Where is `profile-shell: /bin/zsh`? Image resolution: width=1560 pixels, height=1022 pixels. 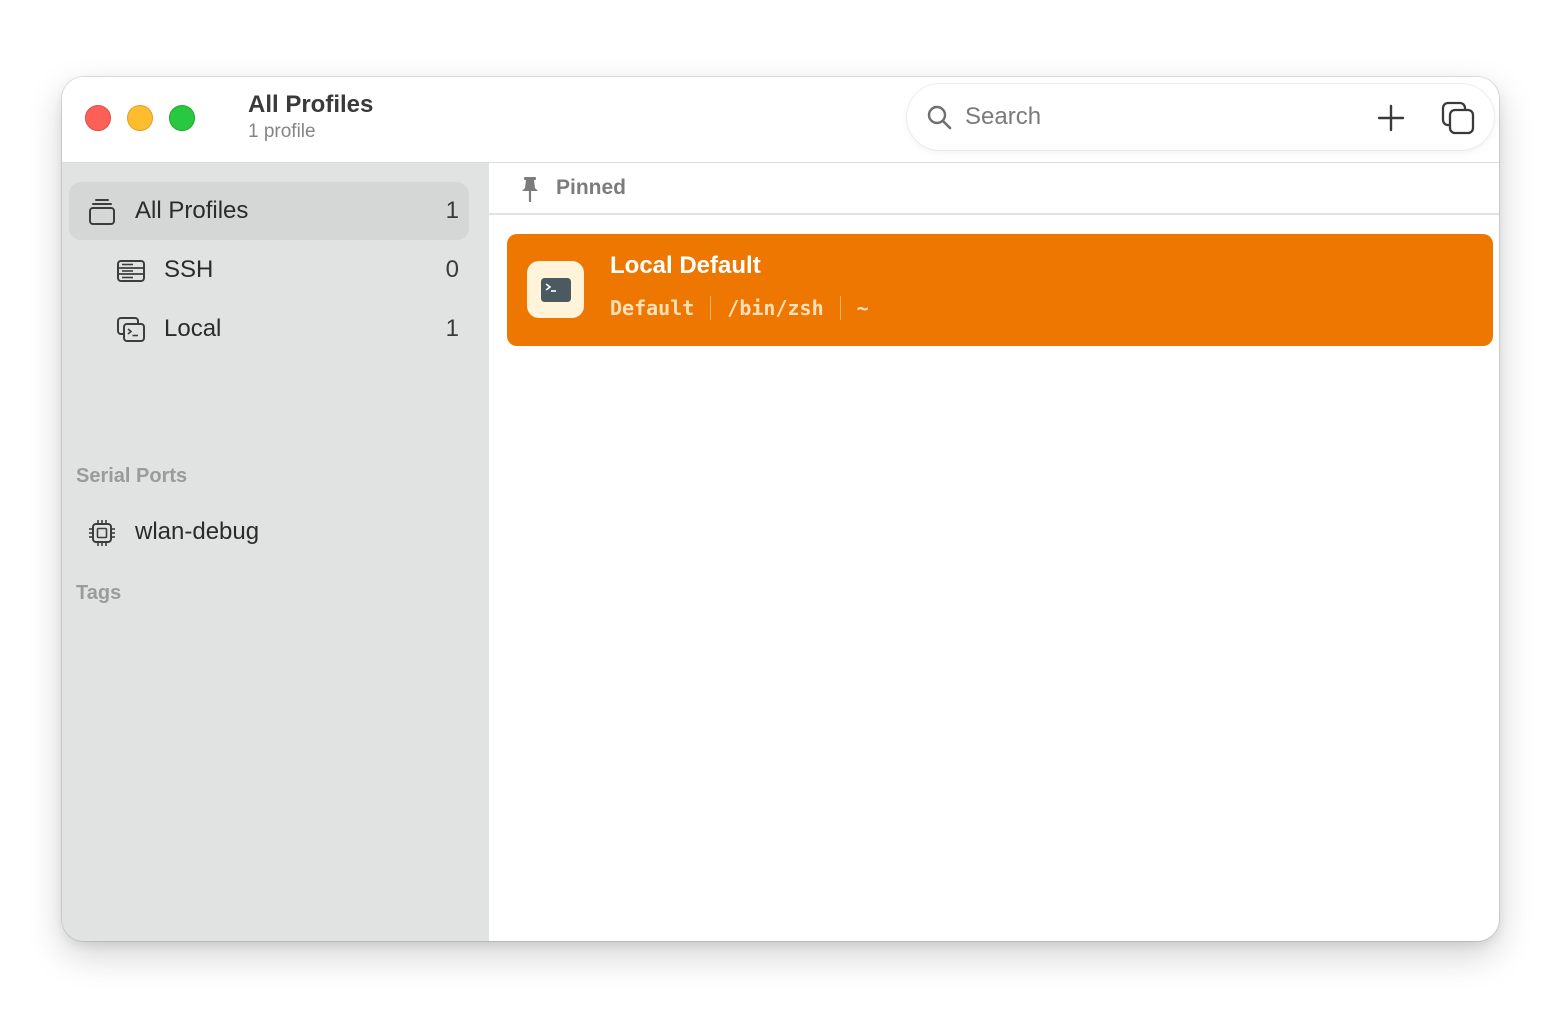 profile-shell: /bin/zsh is located at coordinates (775, 308).